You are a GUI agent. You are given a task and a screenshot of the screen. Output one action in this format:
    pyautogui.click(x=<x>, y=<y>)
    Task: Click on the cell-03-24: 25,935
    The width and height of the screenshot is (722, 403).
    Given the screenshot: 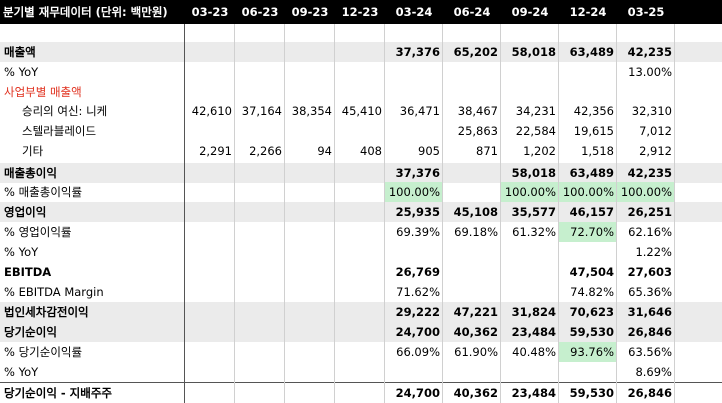 What is the action you would take?
    pyautogui.click(x=414, y=212)
    